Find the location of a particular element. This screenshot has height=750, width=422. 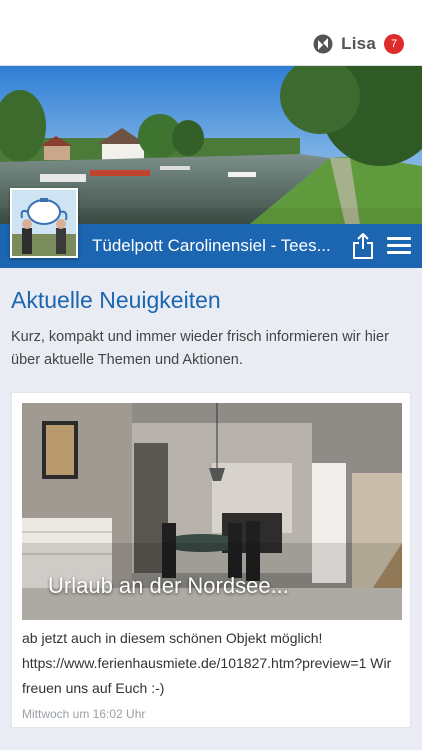

menu-icon is located at coordinates (399, 246).